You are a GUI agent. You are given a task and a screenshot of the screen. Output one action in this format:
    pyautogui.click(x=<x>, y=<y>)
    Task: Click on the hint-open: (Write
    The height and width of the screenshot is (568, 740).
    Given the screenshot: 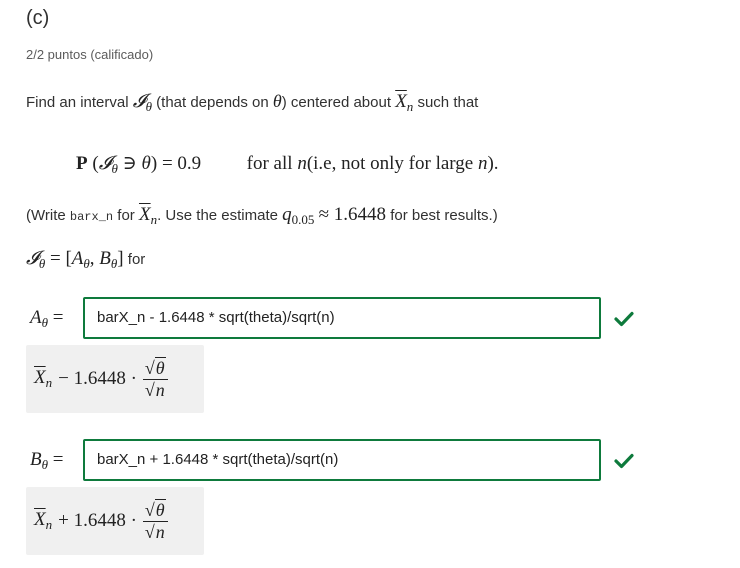 What is the action you would take?
    pyautogui.click(x=46, y=215)
    